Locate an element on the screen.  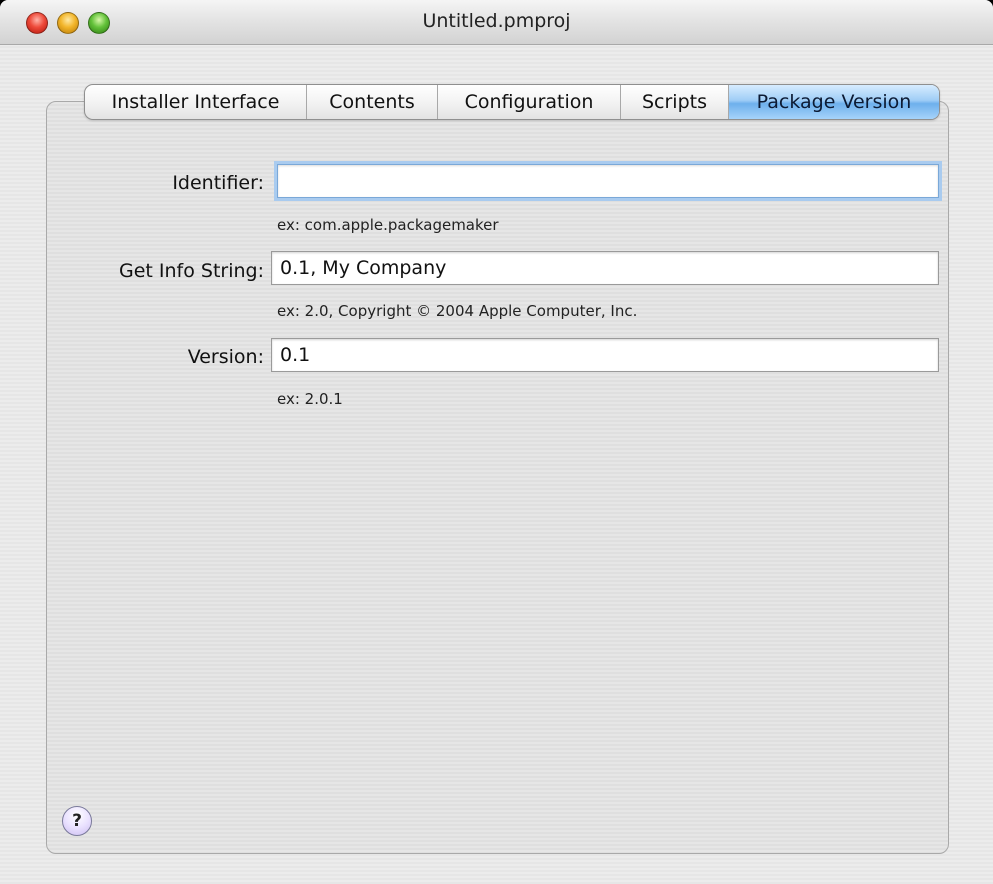
tab-installer-interface: Installer Interface is located at coordinates (196, 102).